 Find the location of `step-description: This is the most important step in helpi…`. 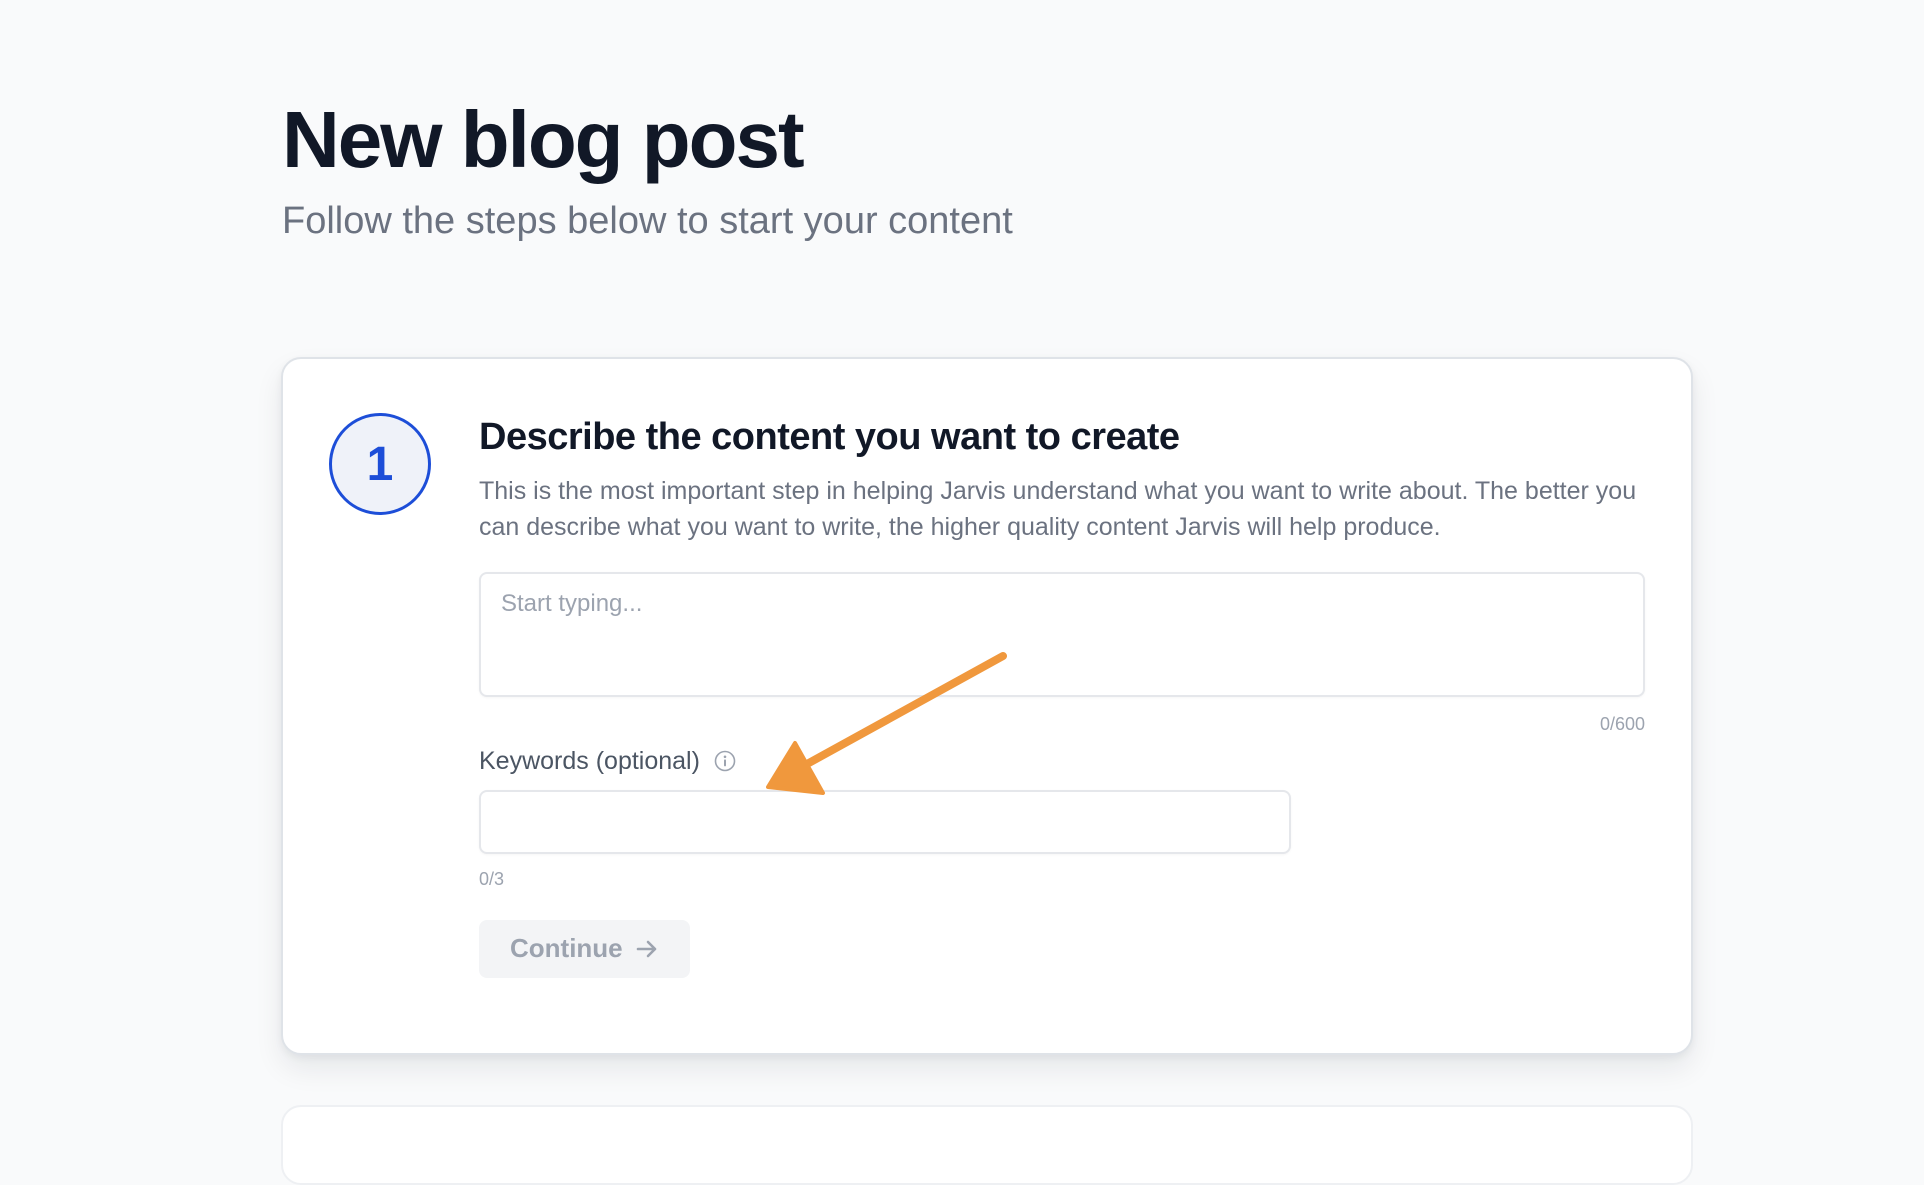

step-description: This is the most important step in helpi… is located at coordinates (1058, 508).